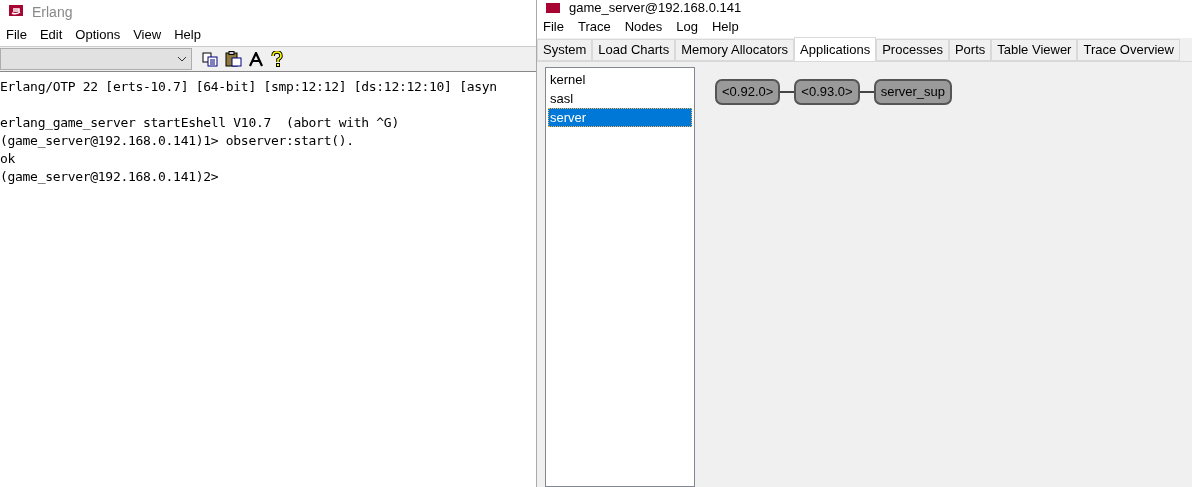 Image resolution: width=1192 pixels, height=487 pixels. Describe the element at coordinates (748, 92) in the screenshot. I see `process-node: <0.92.0>` at that location.